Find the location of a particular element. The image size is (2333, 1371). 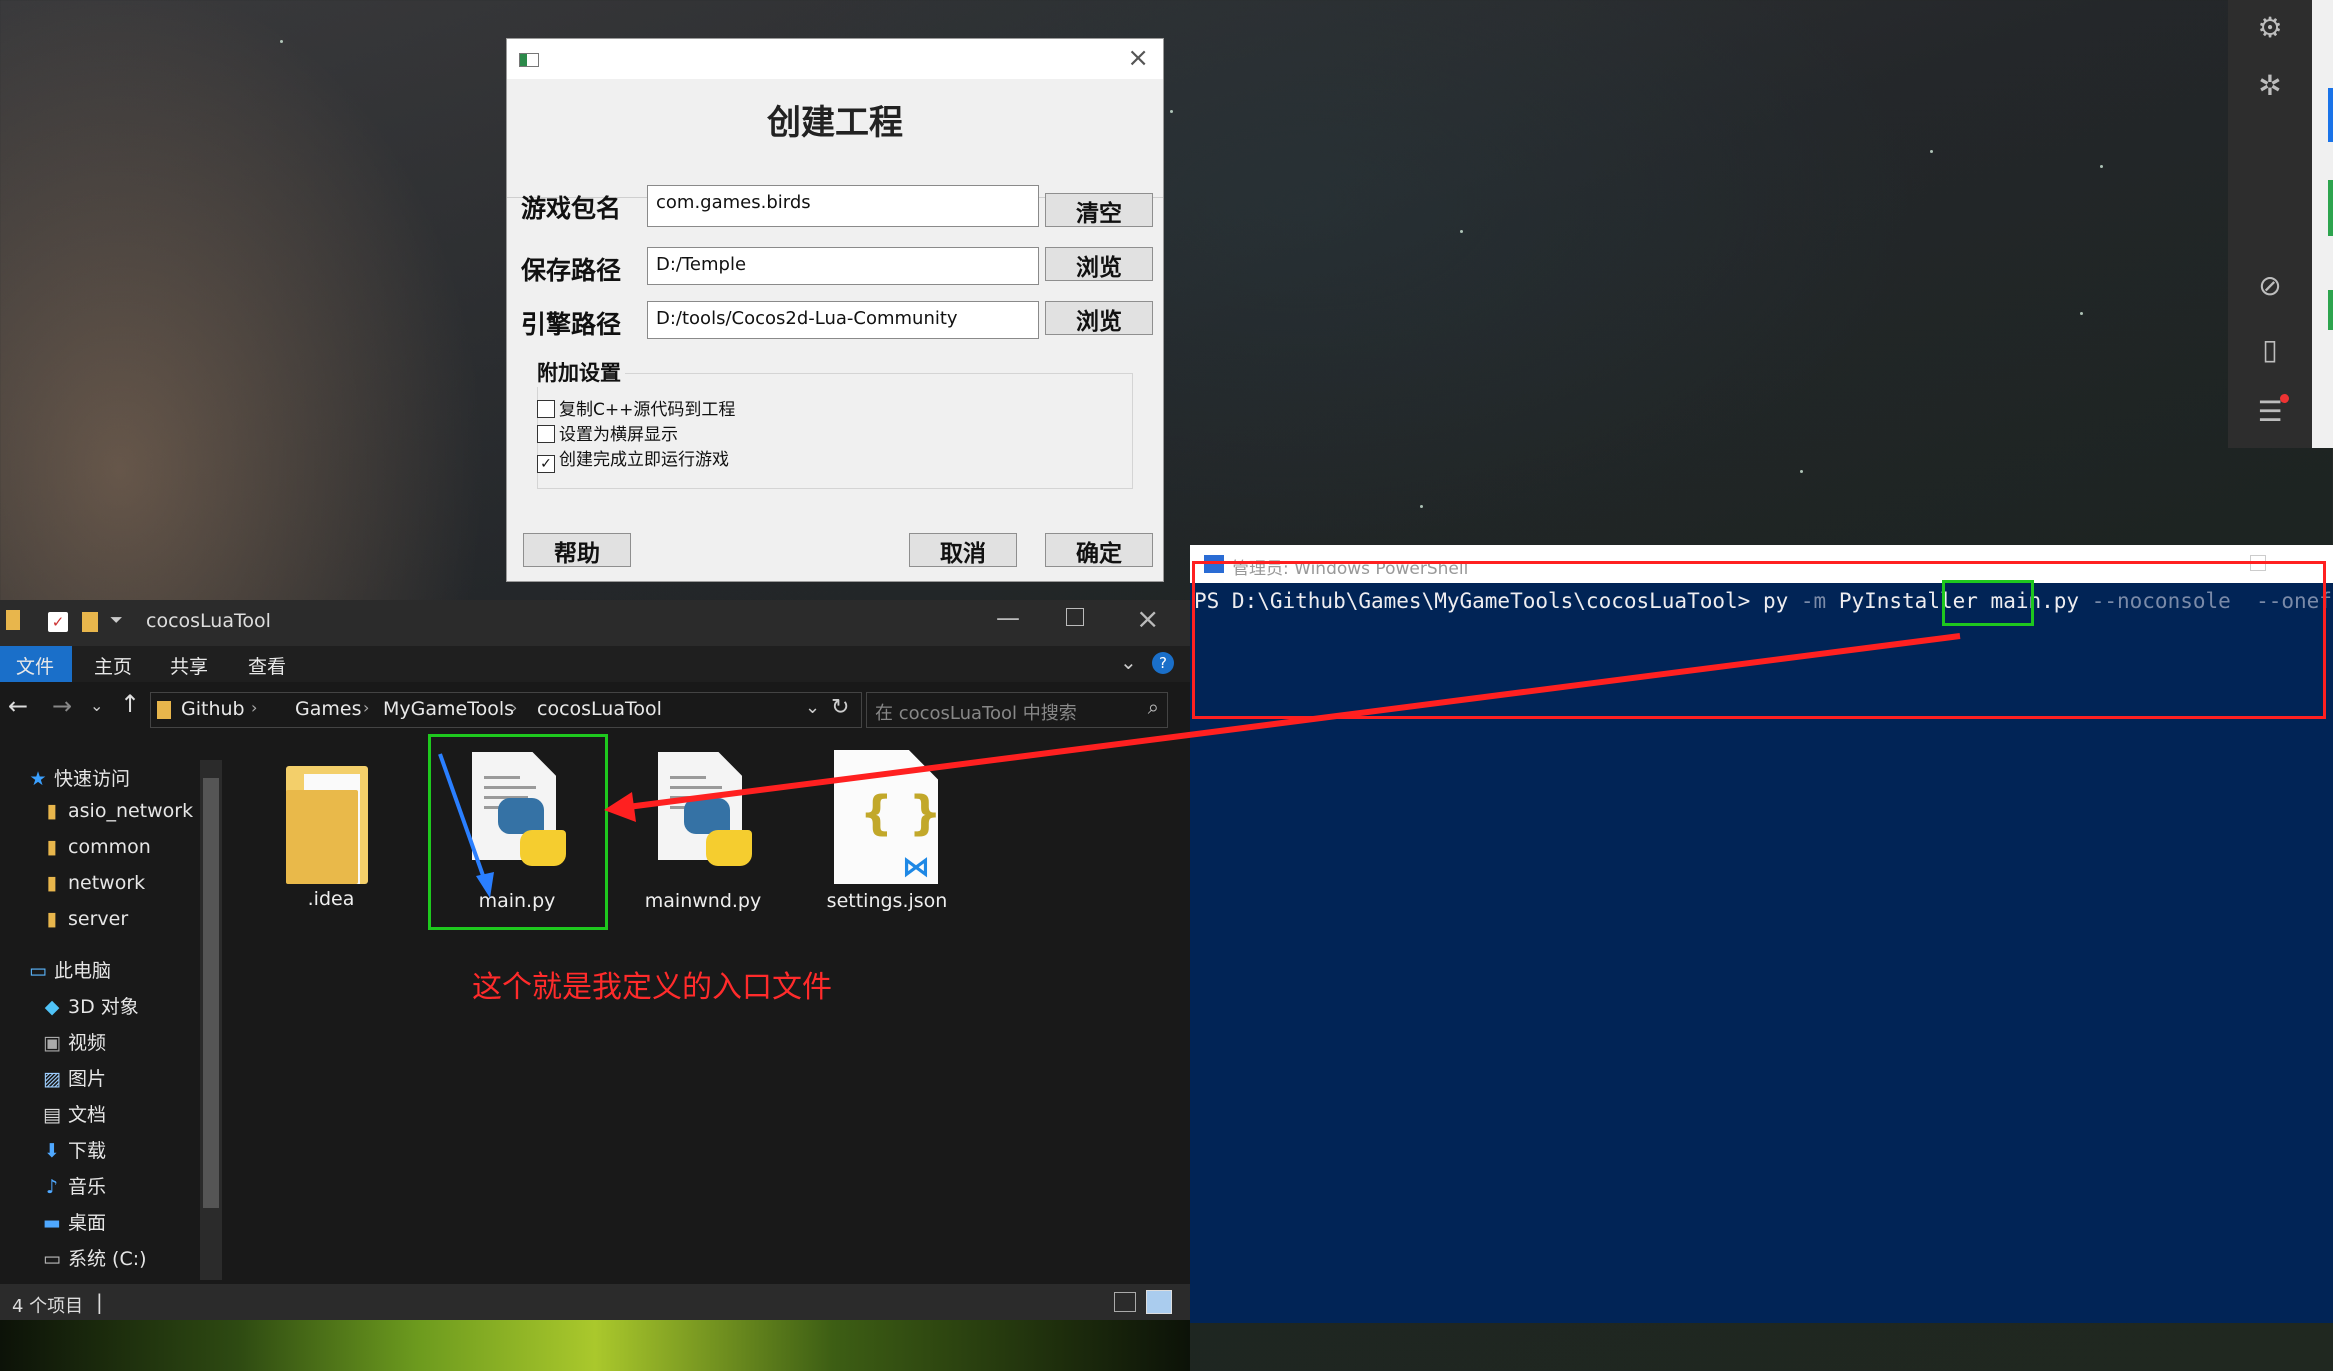

annotation-blue-arrow is located at coordinates (463, 819).